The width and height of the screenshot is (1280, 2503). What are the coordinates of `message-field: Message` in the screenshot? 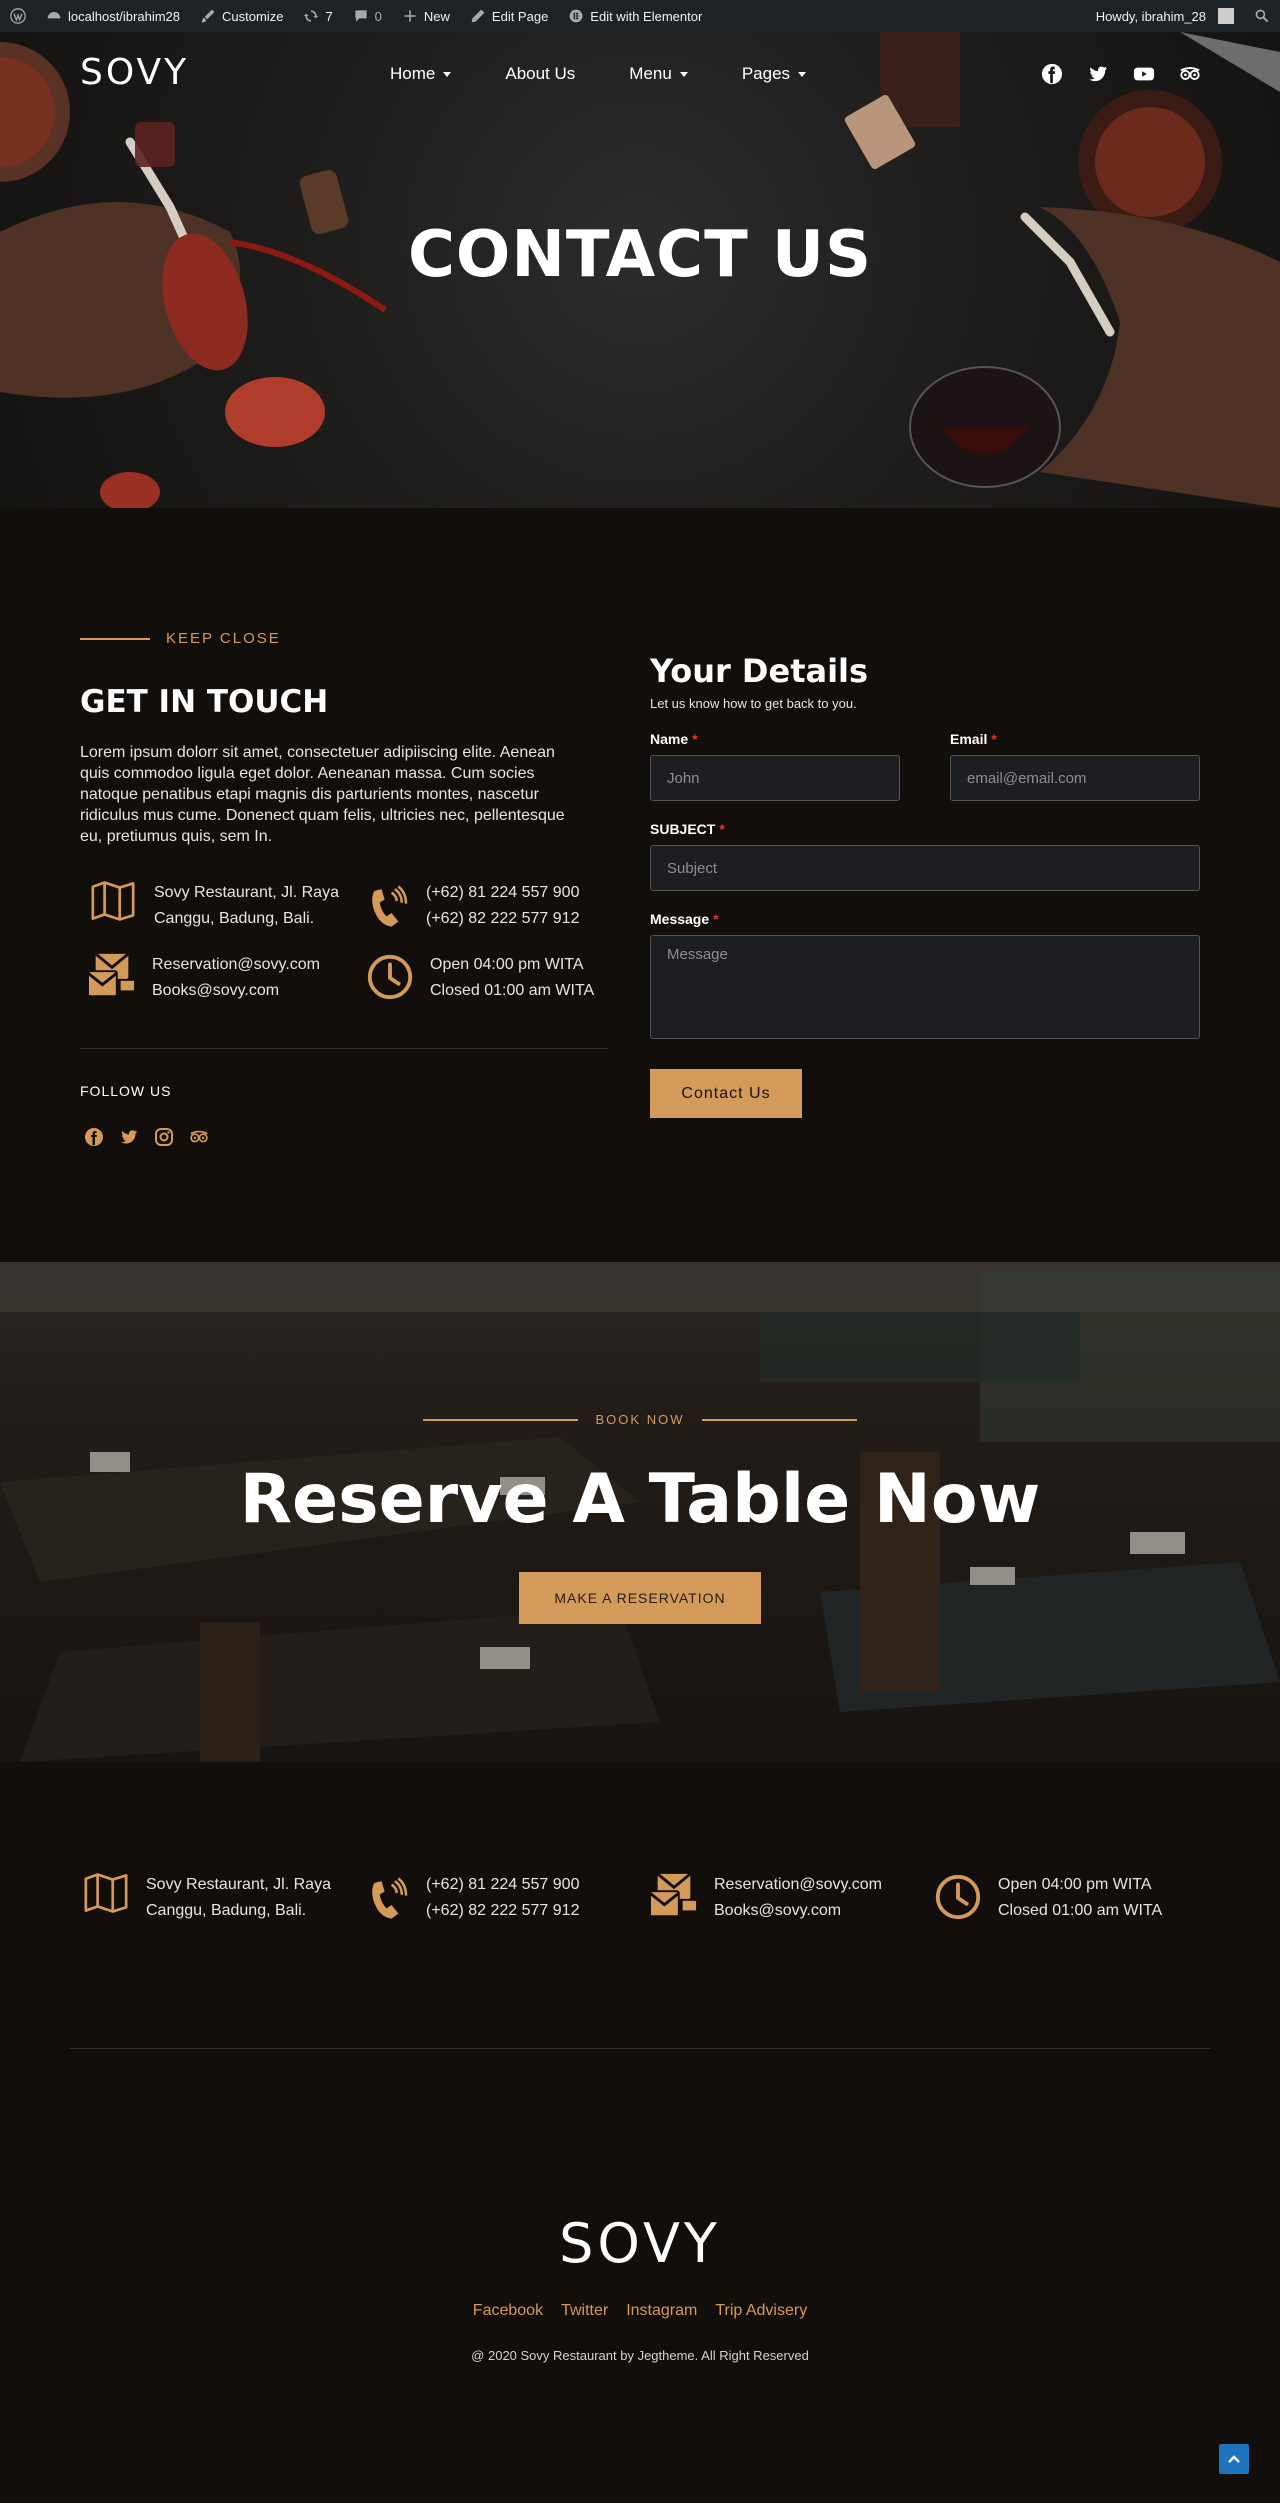 It's located at (925, 987).